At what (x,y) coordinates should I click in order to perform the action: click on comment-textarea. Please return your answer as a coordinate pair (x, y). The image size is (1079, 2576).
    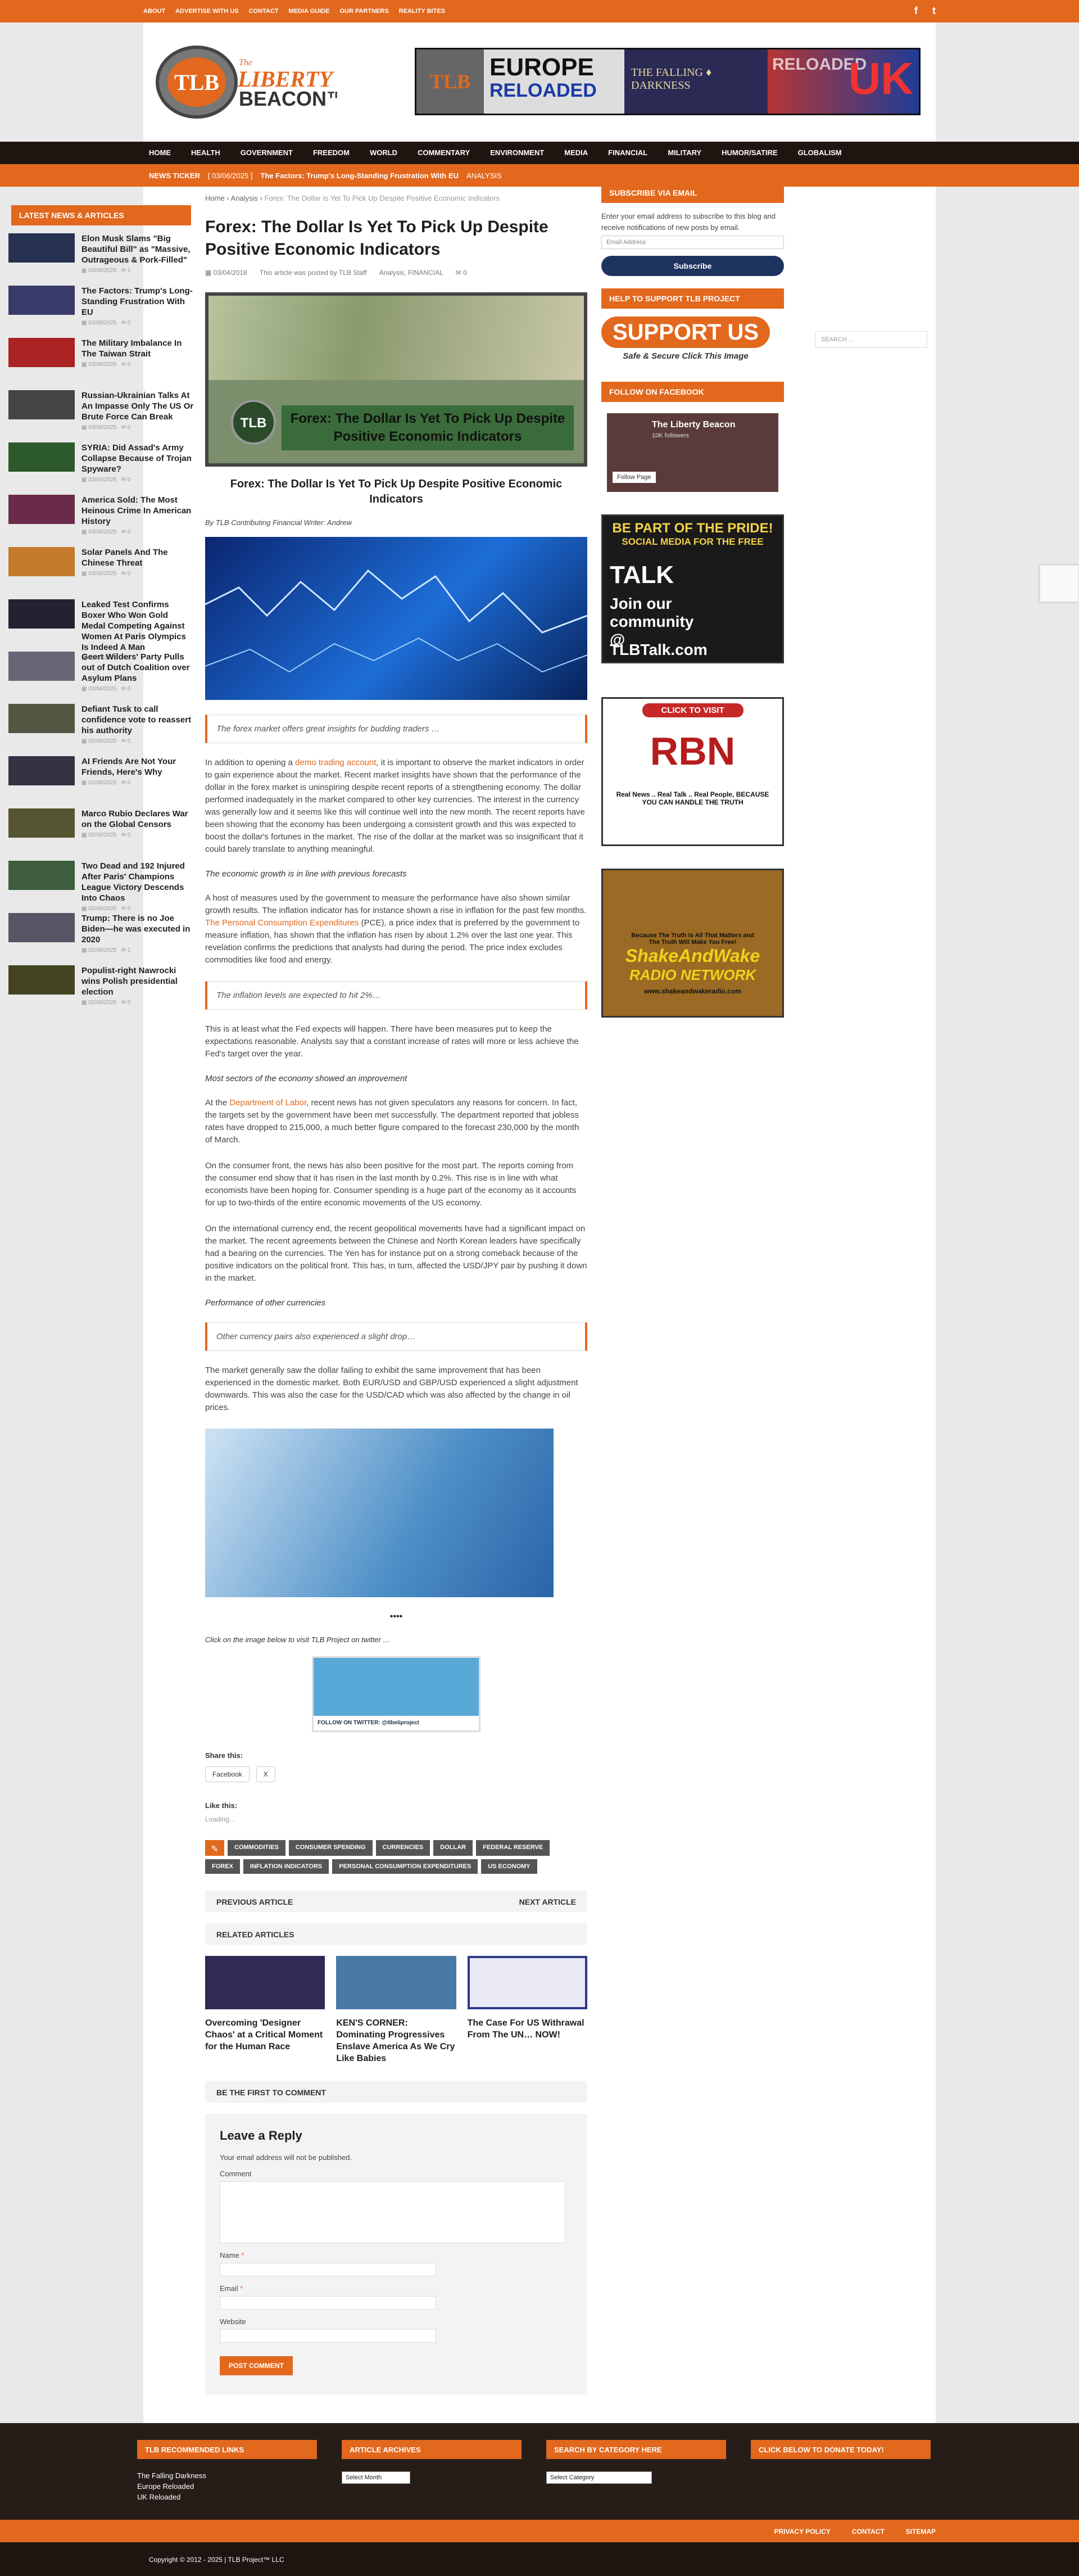
    Looking at the image, I should click on (392, 2212).